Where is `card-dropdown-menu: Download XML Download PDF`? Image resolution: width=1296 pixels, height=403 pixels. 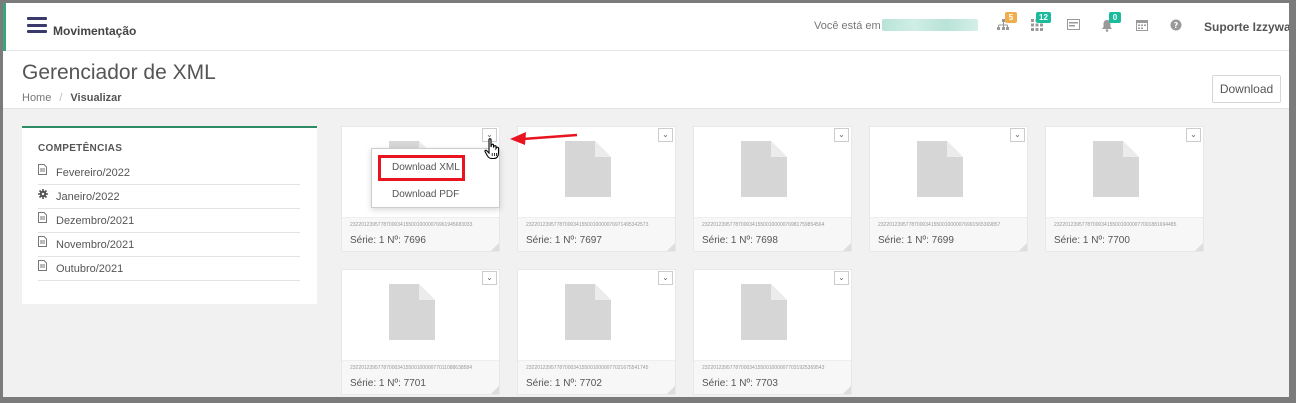
card-dropdown-menu: Download XML Download PDF is located at coordinates (435, 178).